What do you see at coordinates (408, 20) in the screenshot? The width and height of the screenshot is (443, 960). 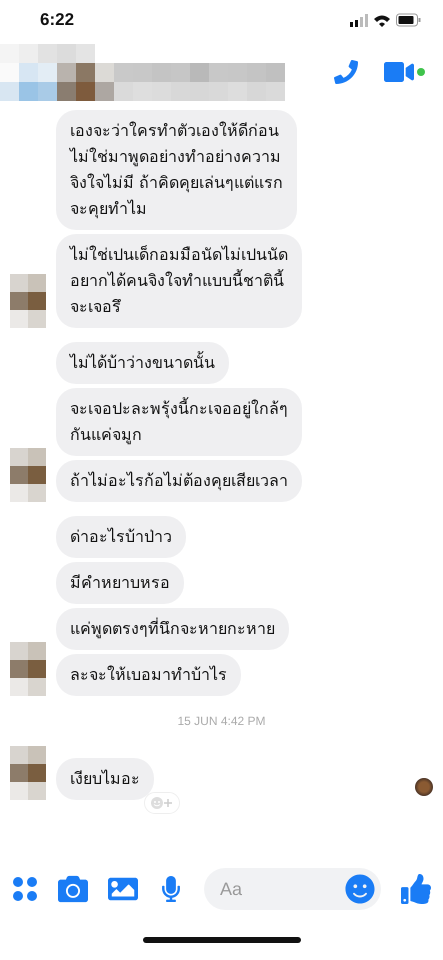 I see `battery-icon` at bounding box center [408, 20].